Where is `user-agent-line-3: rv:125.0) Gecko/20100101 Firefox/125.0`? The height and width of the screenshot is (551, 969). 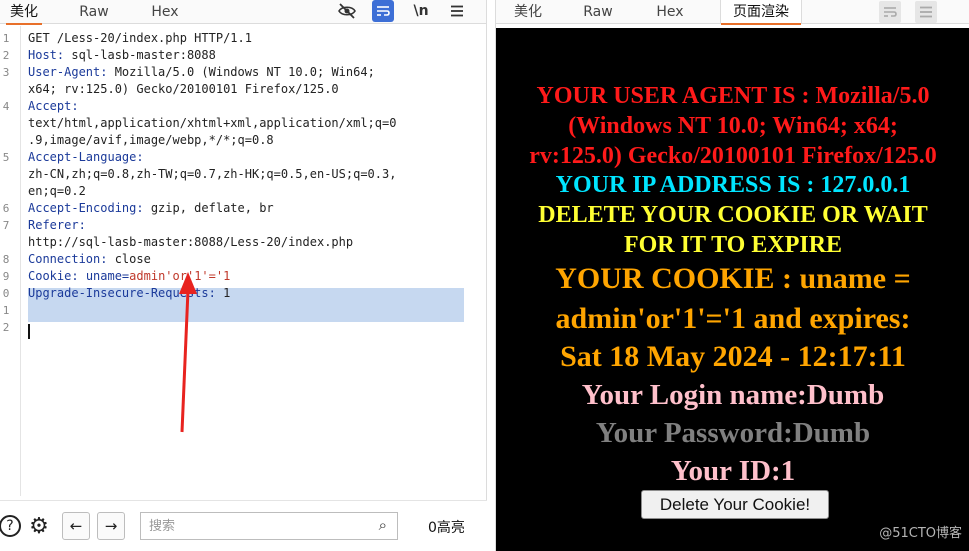 user-agent-line-3: rv:125.0) Gecko/20100101 Firefox/125.0 is located at coordinates (733, 156).